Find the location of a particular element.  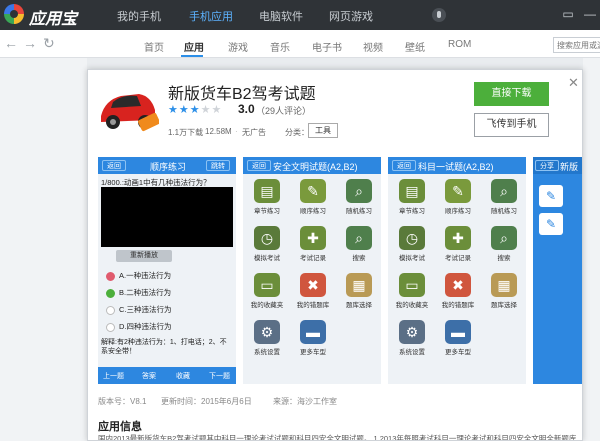

menu-grid-label: 模拟考试 is located at coordinates (267, 258).